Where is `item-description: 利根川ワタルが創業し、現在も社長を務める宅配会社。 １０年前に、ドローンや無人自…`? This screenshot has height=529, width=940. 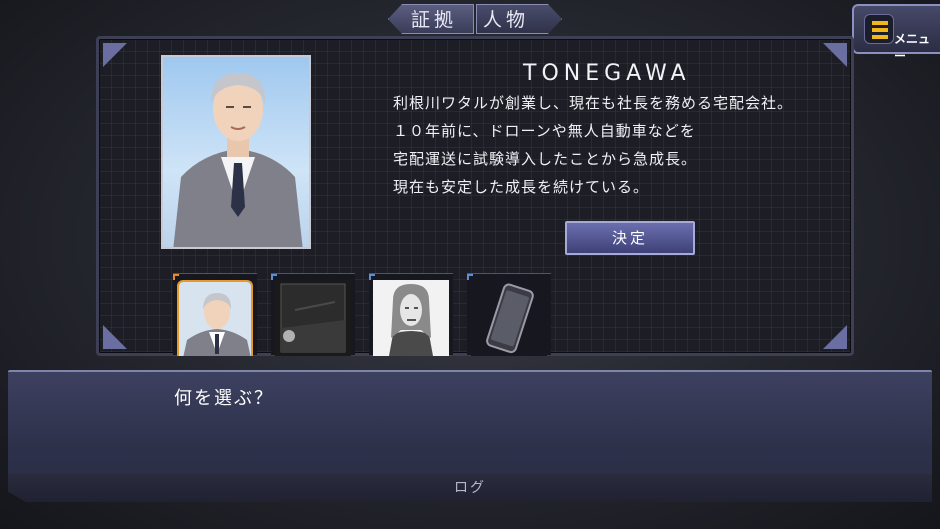
item-description: 利根川ワタルが創業し、現在も社長を務める宅配会社。 １０年前に、ドローンや無人自… is located at coordinates (613, 145).